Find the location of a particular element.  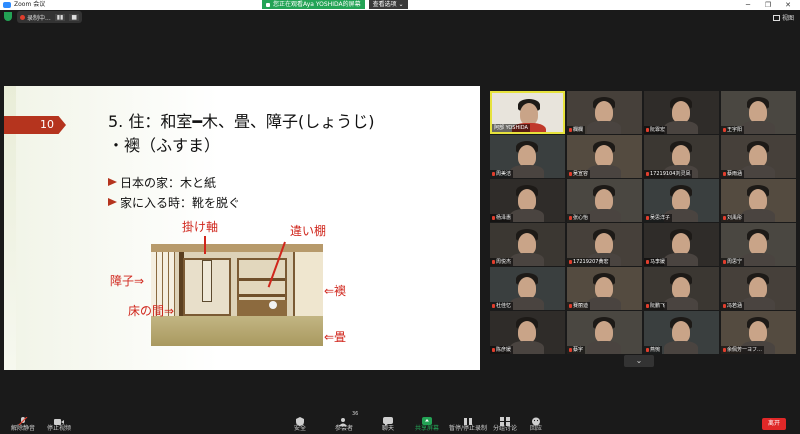

participant-name: 燕惋 is located at coordinates (653, 350).